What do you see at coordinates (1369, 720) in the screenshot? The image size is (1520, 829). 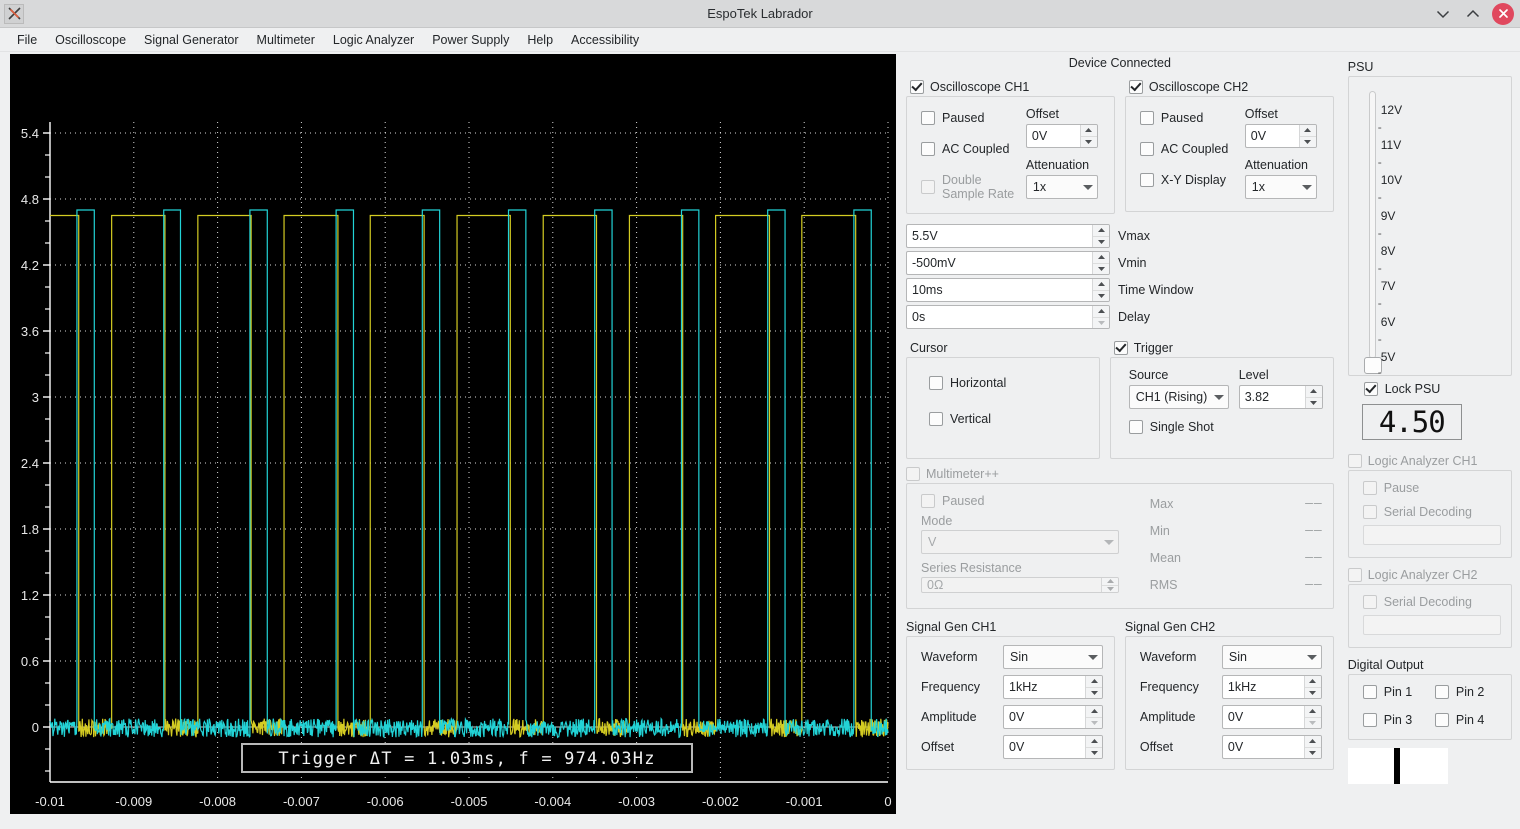 I see `digital-pin-3-checkbox` at bounding box center [1369, 720].